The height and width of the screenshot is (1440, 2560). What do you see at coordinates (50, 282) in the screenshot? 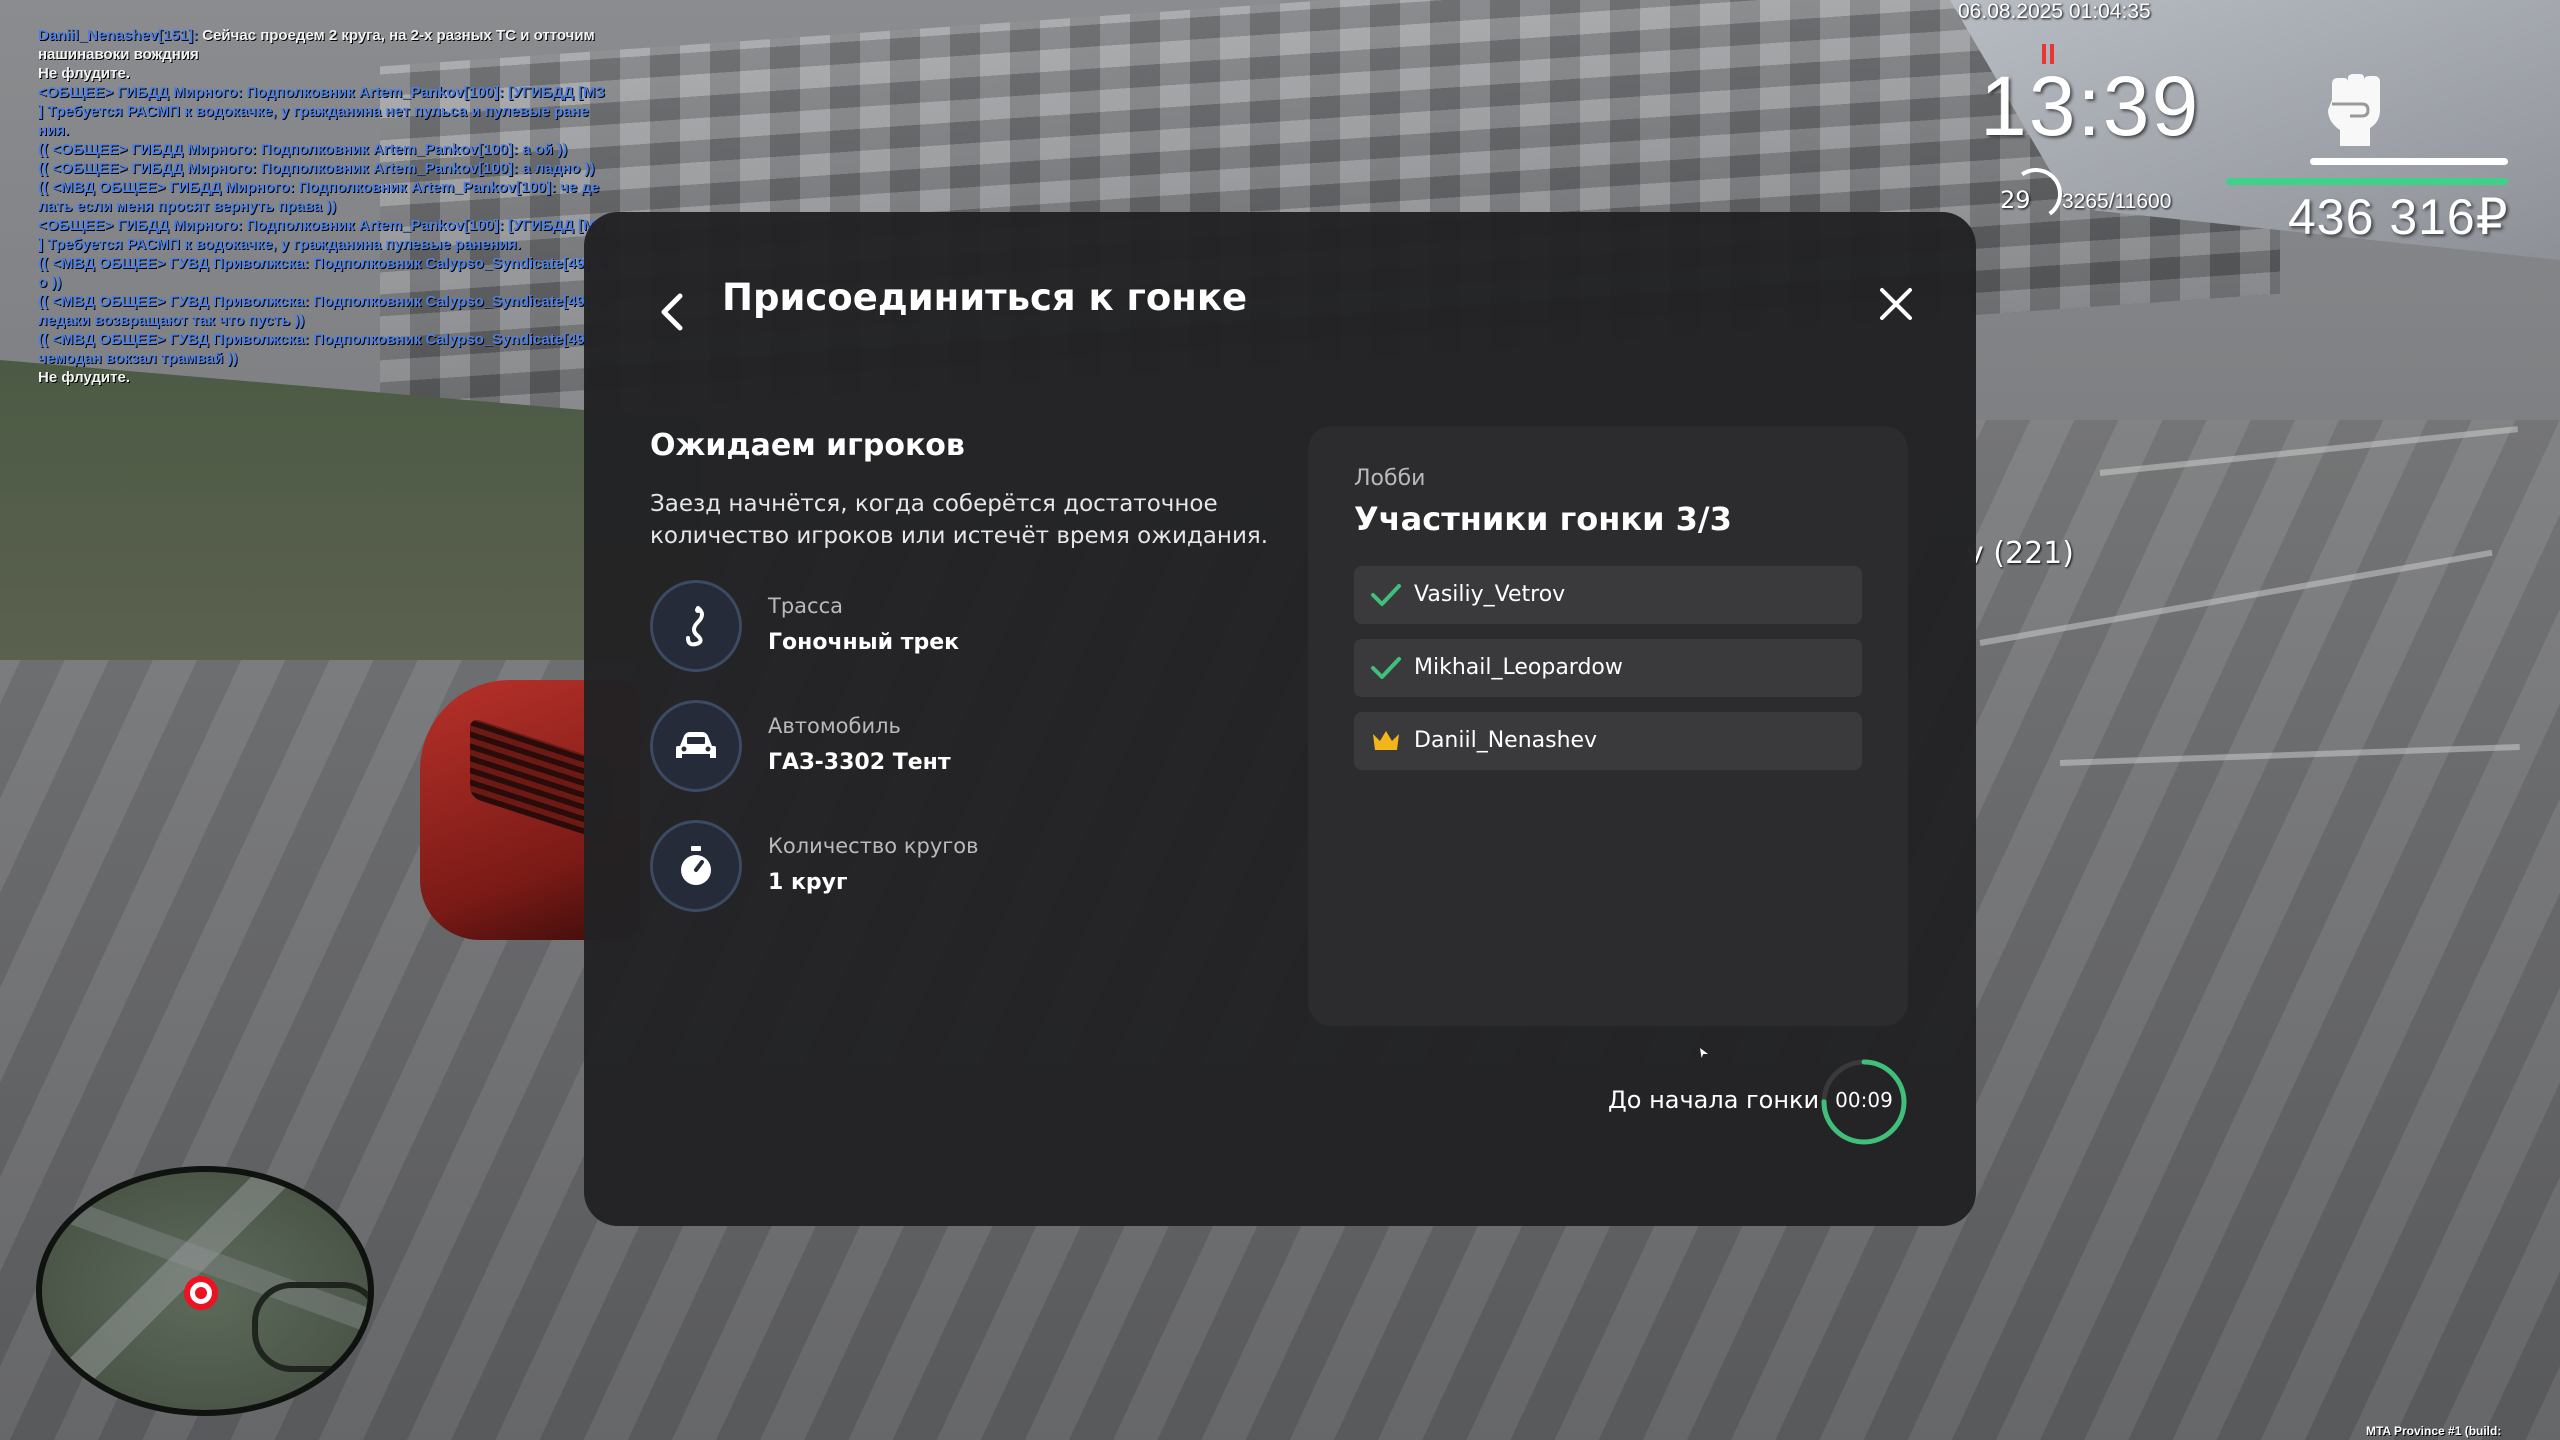
I see `chat-text: о ))` at bounding box center [50, 282].